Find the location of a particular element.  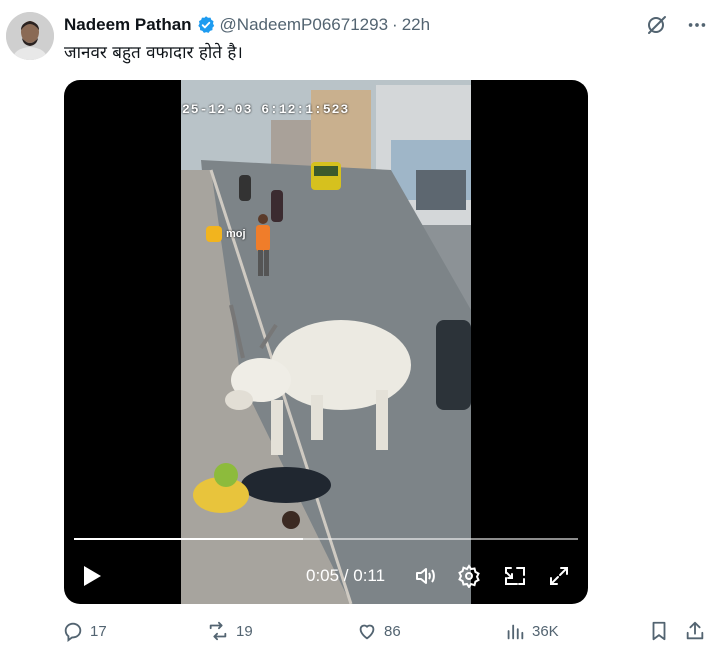

repost-button: 19 is located at coordinates (229, 631).